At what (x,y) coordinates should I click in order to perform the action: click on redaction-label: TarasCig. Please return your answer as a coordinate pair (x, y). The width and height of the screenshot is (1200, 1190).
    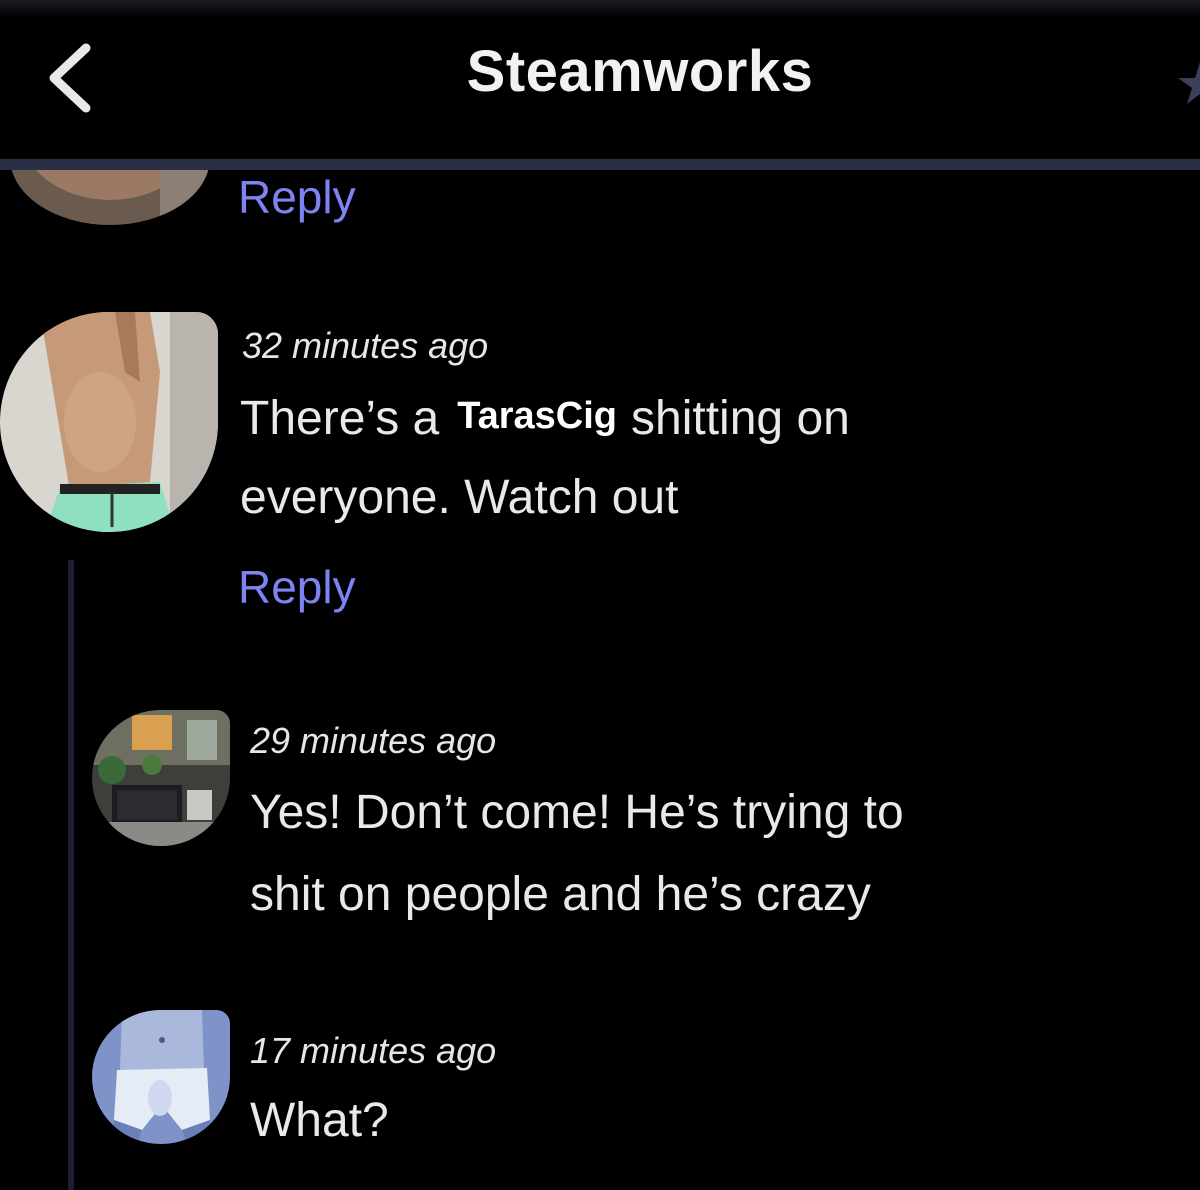
    Looking at the image, I should click on (537, 416).